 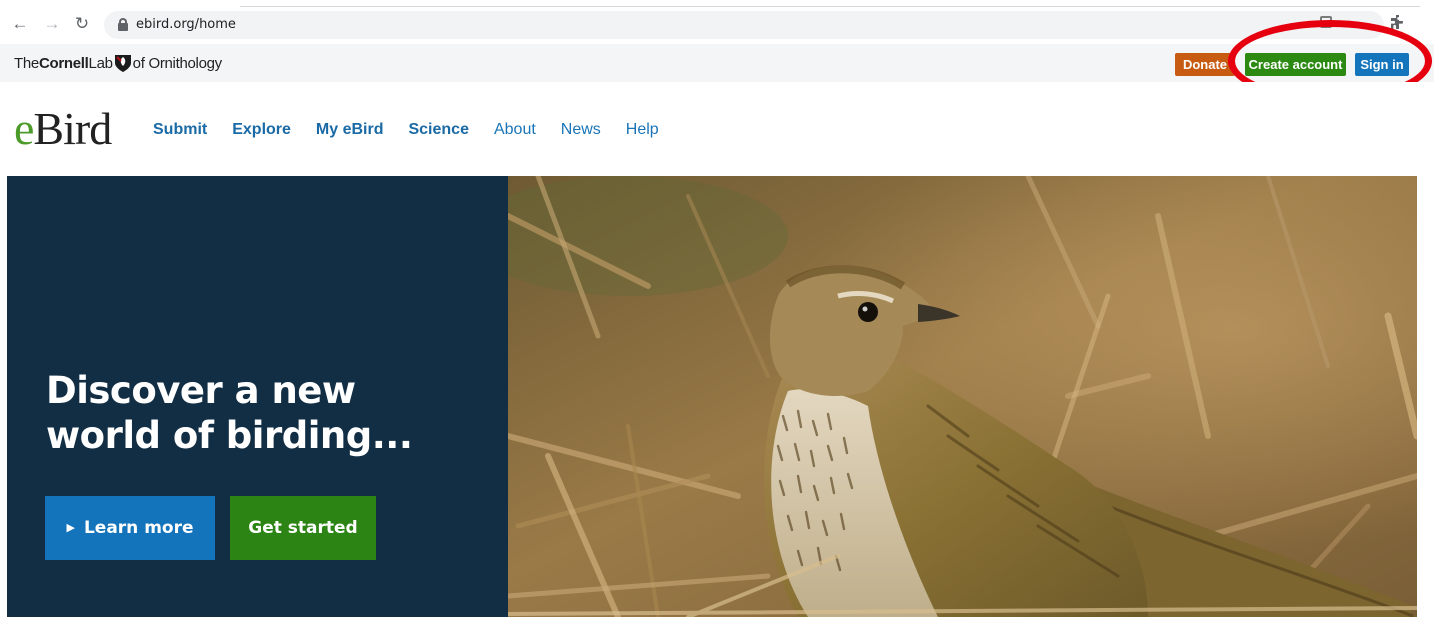 I want to click on extensions-puzzle-icon, so click(x=1398, y=22).